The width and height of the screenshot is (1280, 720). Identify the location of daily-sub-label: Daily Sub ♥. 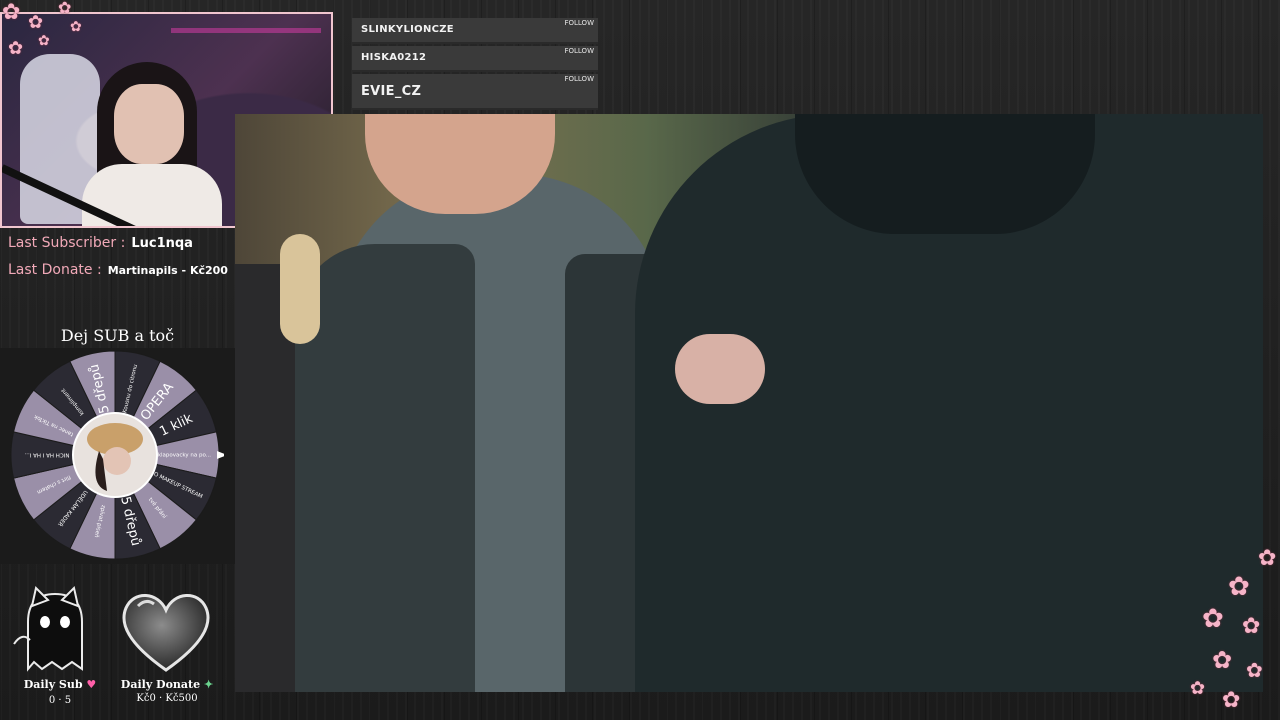
(60, 684).